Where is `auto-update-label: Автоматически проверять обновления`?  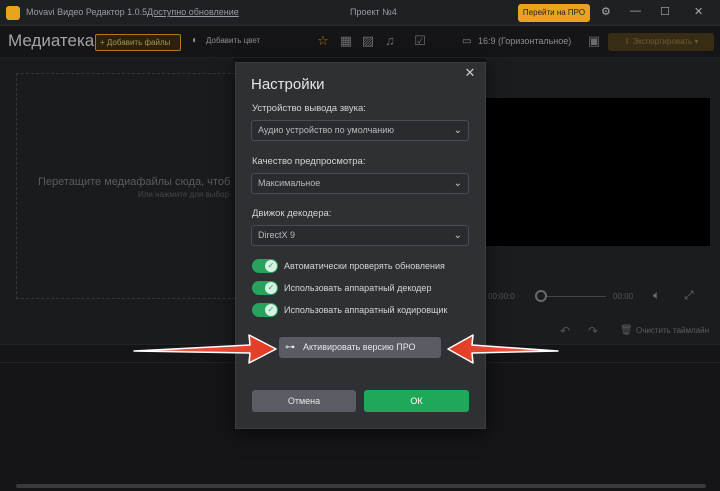
auto-update-label: Автоматически проверять обновления is located at coordinates (364, 266).